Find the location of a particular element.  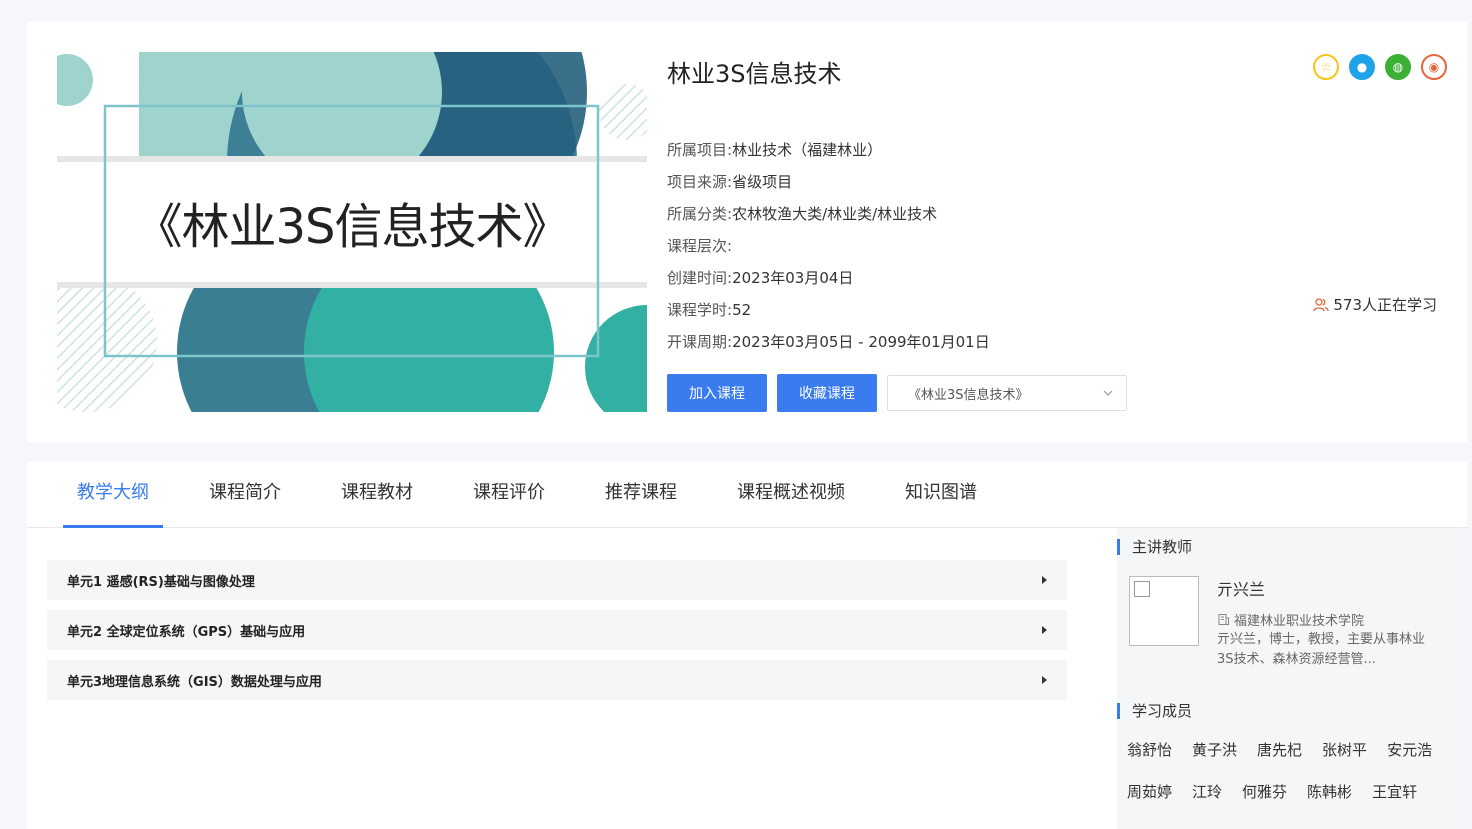

member-name: 黄子洪 is located at coordinates (1214, 757).